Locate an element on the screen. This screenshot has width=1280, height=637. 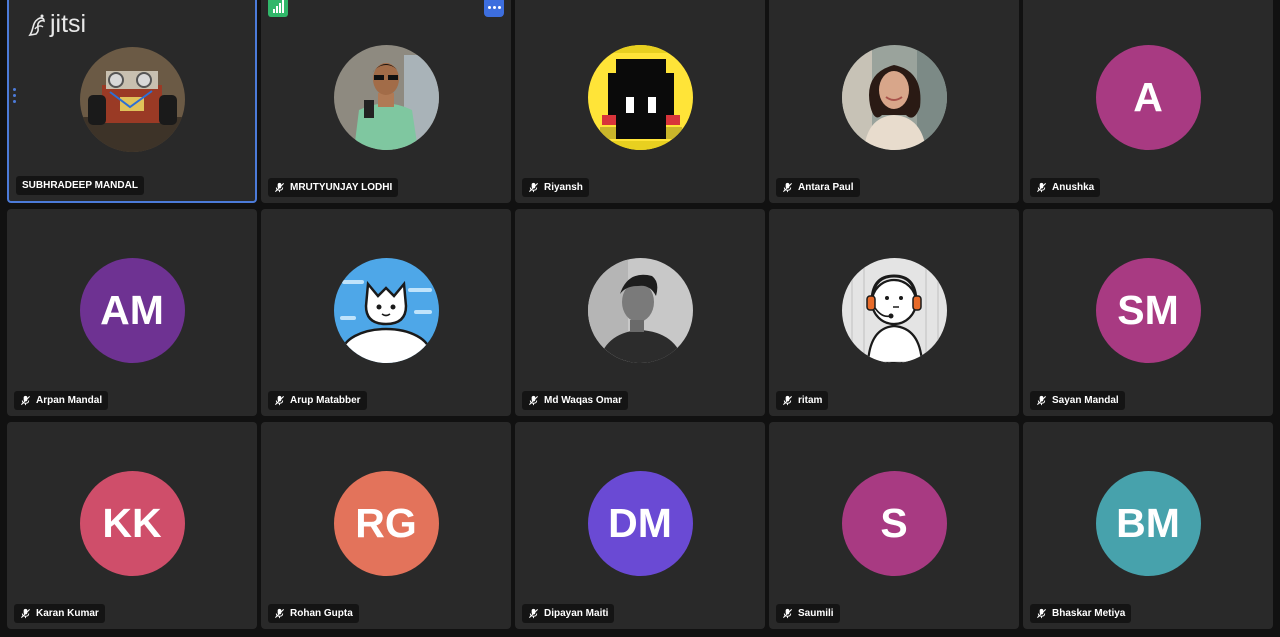
participant-name: SUBHRADEEP MANDAL is located at coordinates (80, 185).